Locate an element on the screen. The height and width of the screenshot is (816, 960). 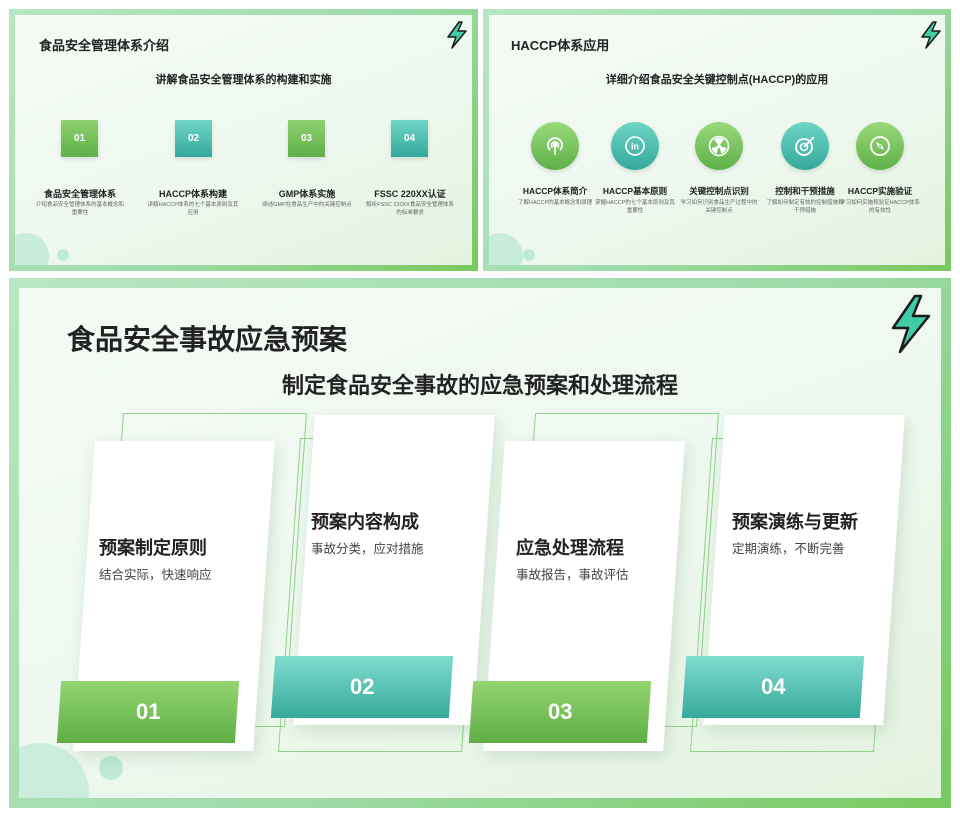
card-description: 结合实际，快速响应 is located at coordinates (155, 575).